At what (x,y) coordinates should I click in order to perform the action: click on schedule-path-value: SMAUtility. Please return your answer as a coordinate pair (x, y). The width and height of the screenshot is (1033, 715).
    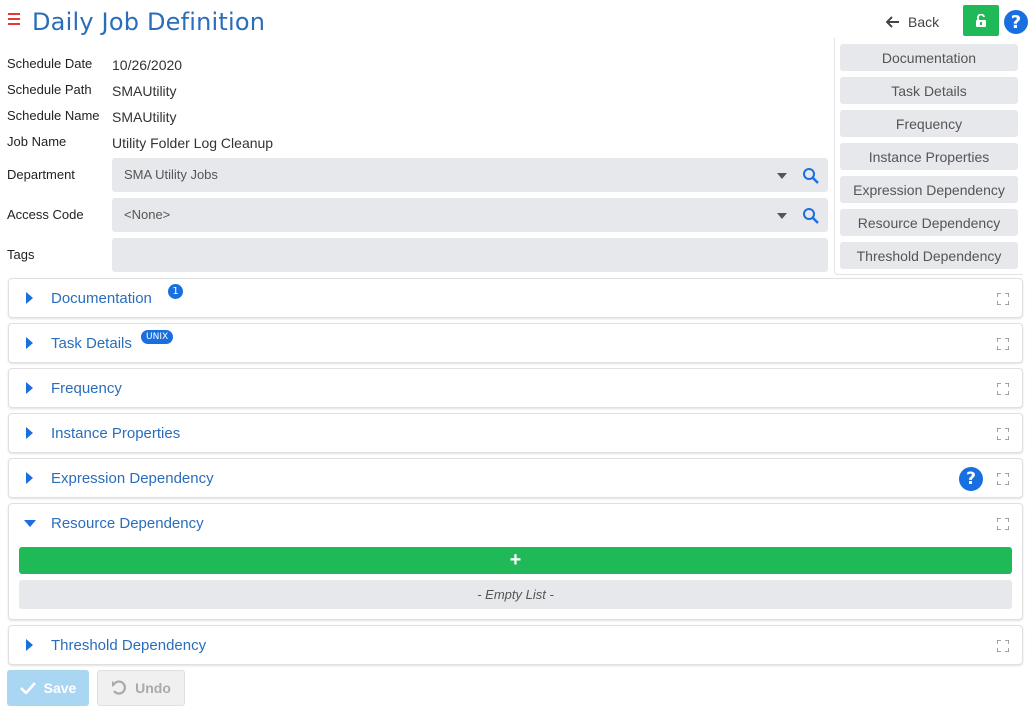
    Looking at the image, I should click on (144, 91).